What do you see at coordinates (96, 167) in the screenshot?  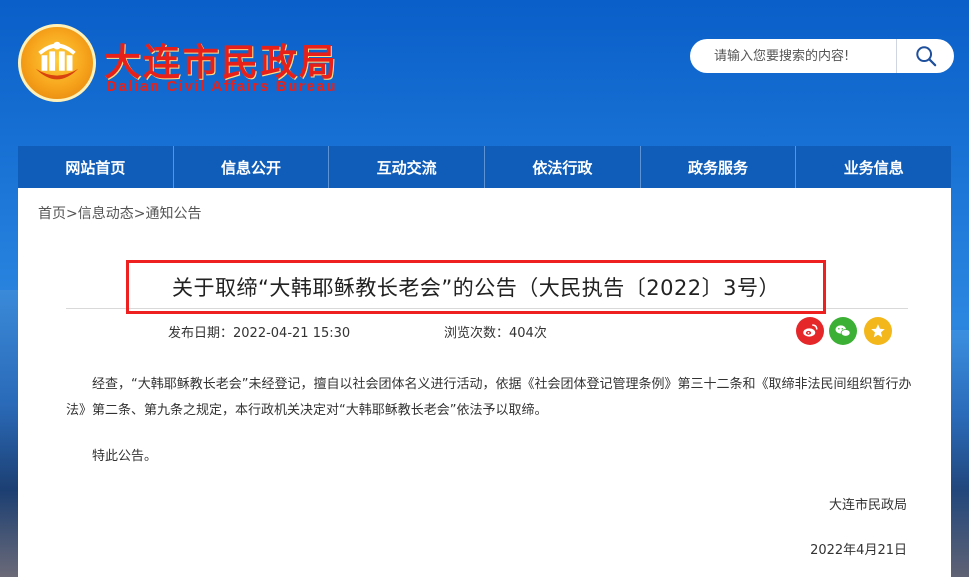 I see `nav-item-home: 网站首页` at bounding box center [96, 167].